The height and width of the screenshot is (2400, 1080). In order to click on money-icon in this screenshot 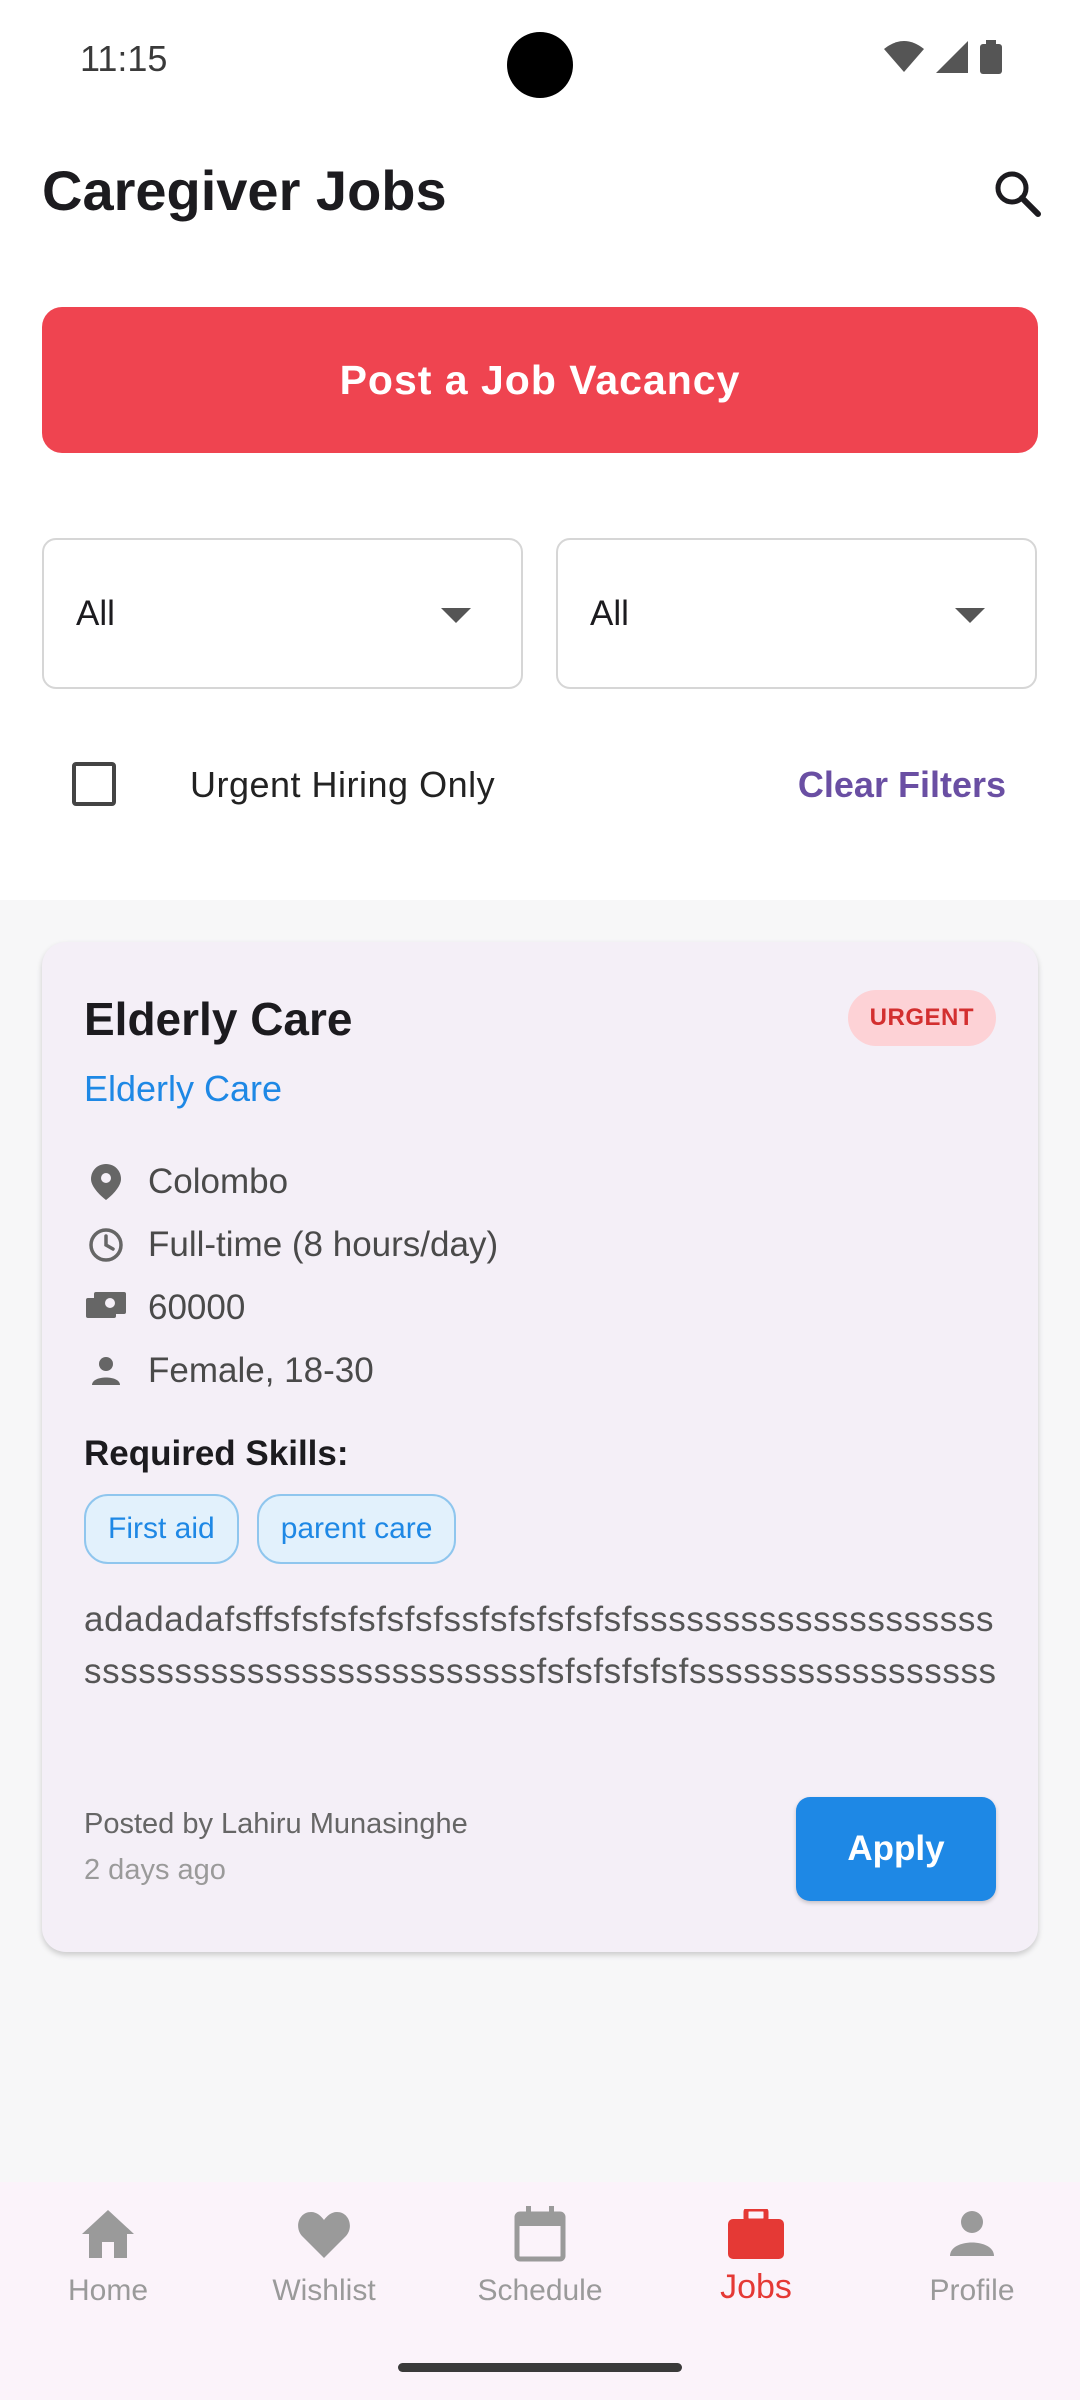, I will do `click(106, 1308)`.